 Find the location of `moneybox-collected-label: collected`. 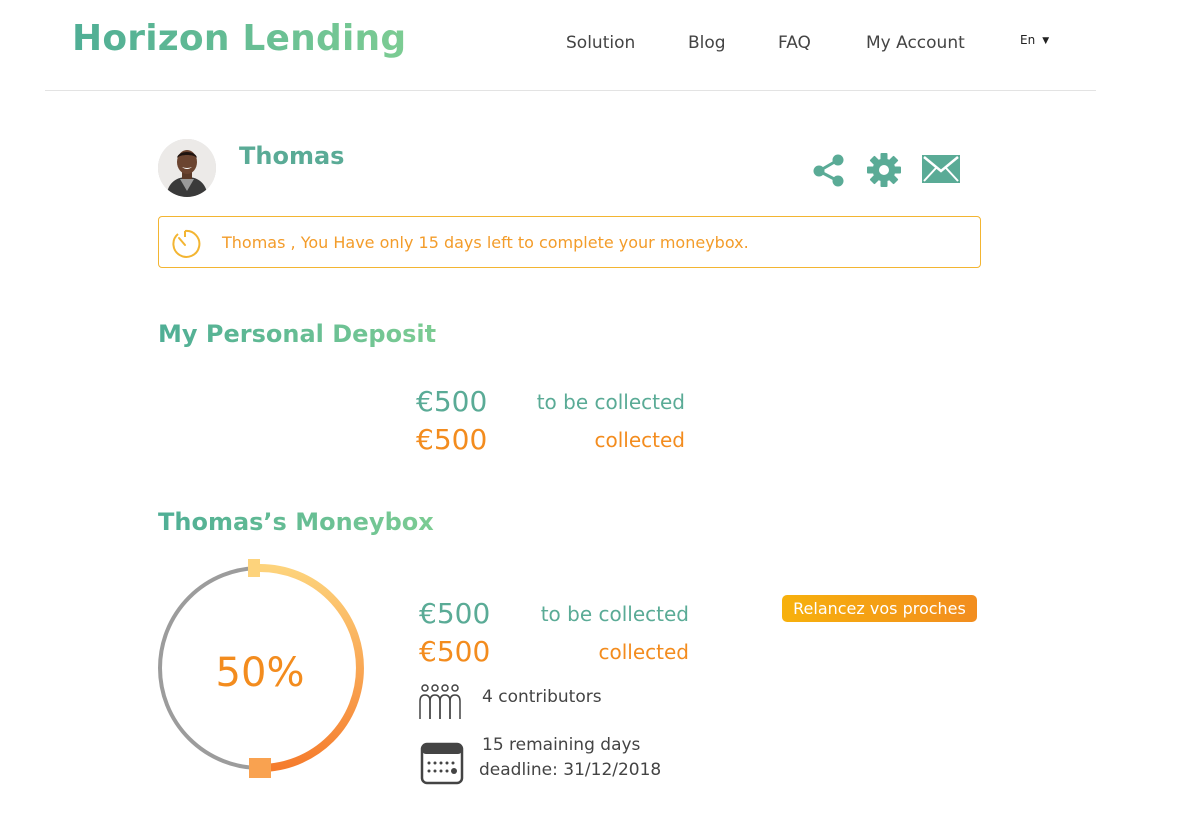

moneybox-collected-label: collected is located at coordinates (644, 652).